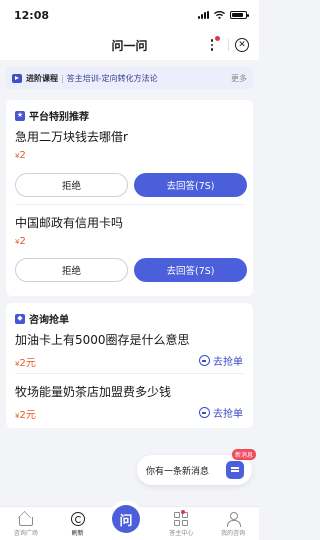 This screenshot has width=320, height=540. What do you see at coordinates (178, 471) in the screenshot?
I see `new-message-text: 你有一条新消息` at bounding box center [178, 471].